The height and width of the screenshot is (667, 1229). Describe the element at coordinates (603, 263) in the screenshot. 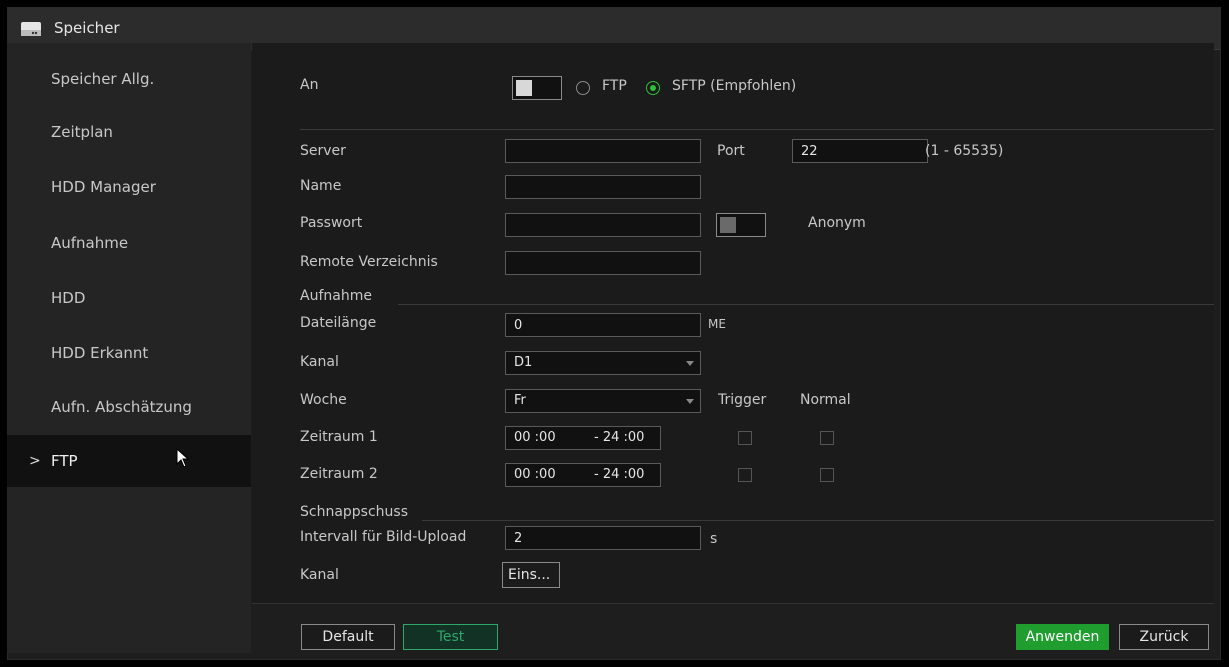

I see `remote-dir-input` at that location.